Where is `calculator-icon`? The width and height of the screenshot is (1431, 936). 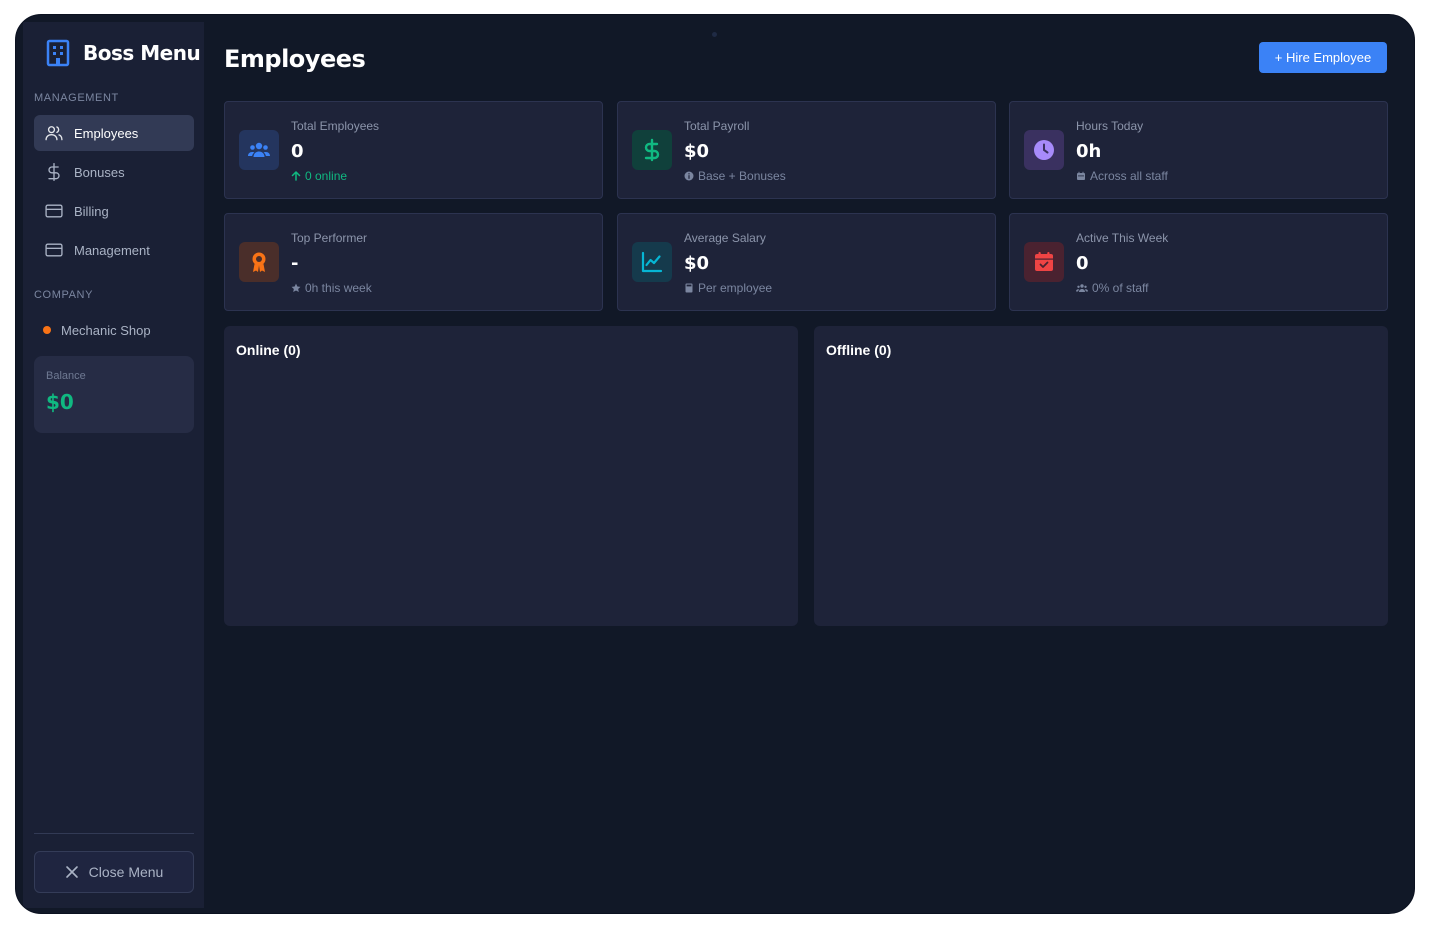
calculator-icon is located at coordinates (689, 288).